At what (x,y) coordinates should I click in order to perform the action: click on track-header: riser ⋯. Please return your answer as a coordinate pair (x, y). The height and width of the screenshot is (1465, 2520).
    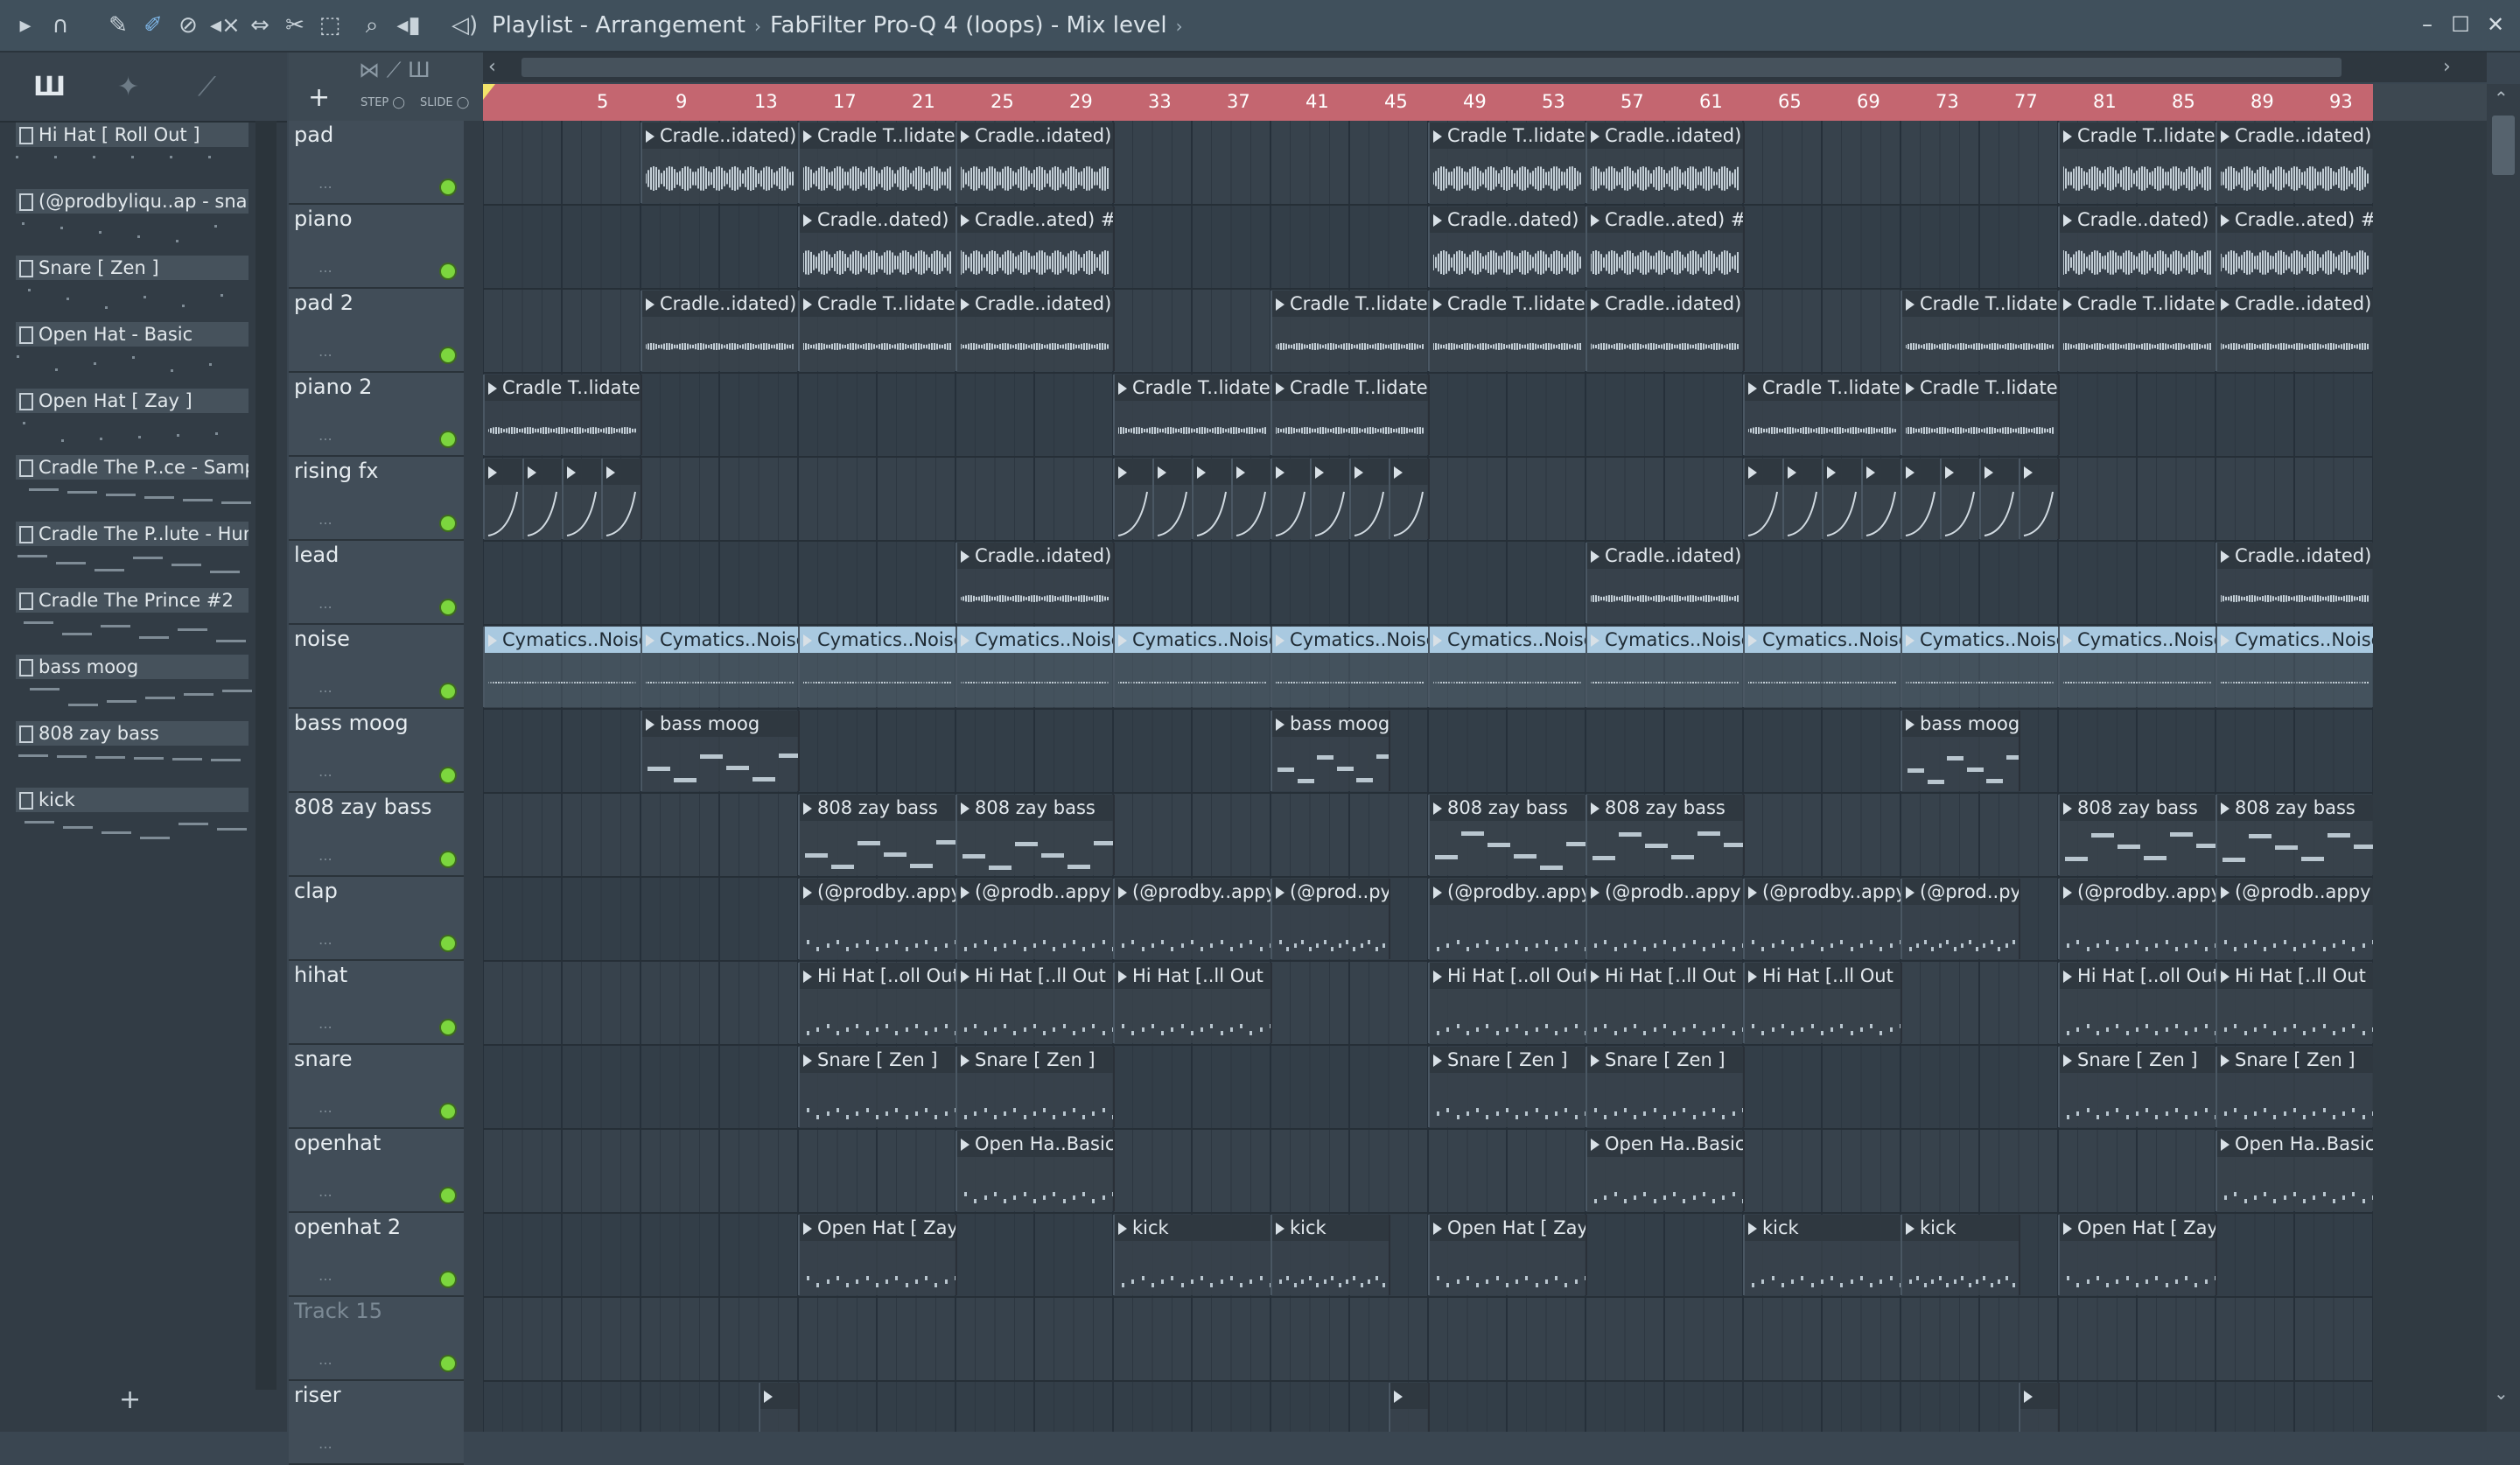
    Looking at the image, I should click on (376, 1423).